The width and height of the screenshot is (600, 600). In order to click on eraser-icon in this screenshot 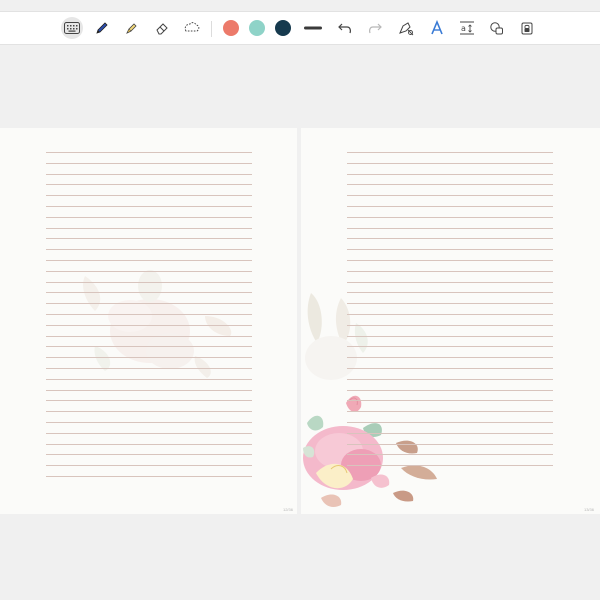, I will do `click(162, 29)`.